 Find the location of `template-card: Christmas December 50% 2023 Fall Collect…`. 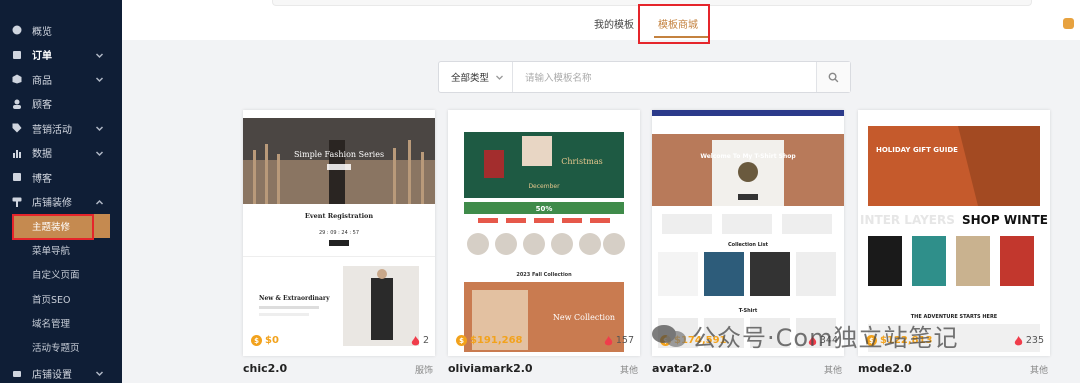

template-card: Christmas December 50% 2023 Fall Collect… is located at coordinates (544, 233).